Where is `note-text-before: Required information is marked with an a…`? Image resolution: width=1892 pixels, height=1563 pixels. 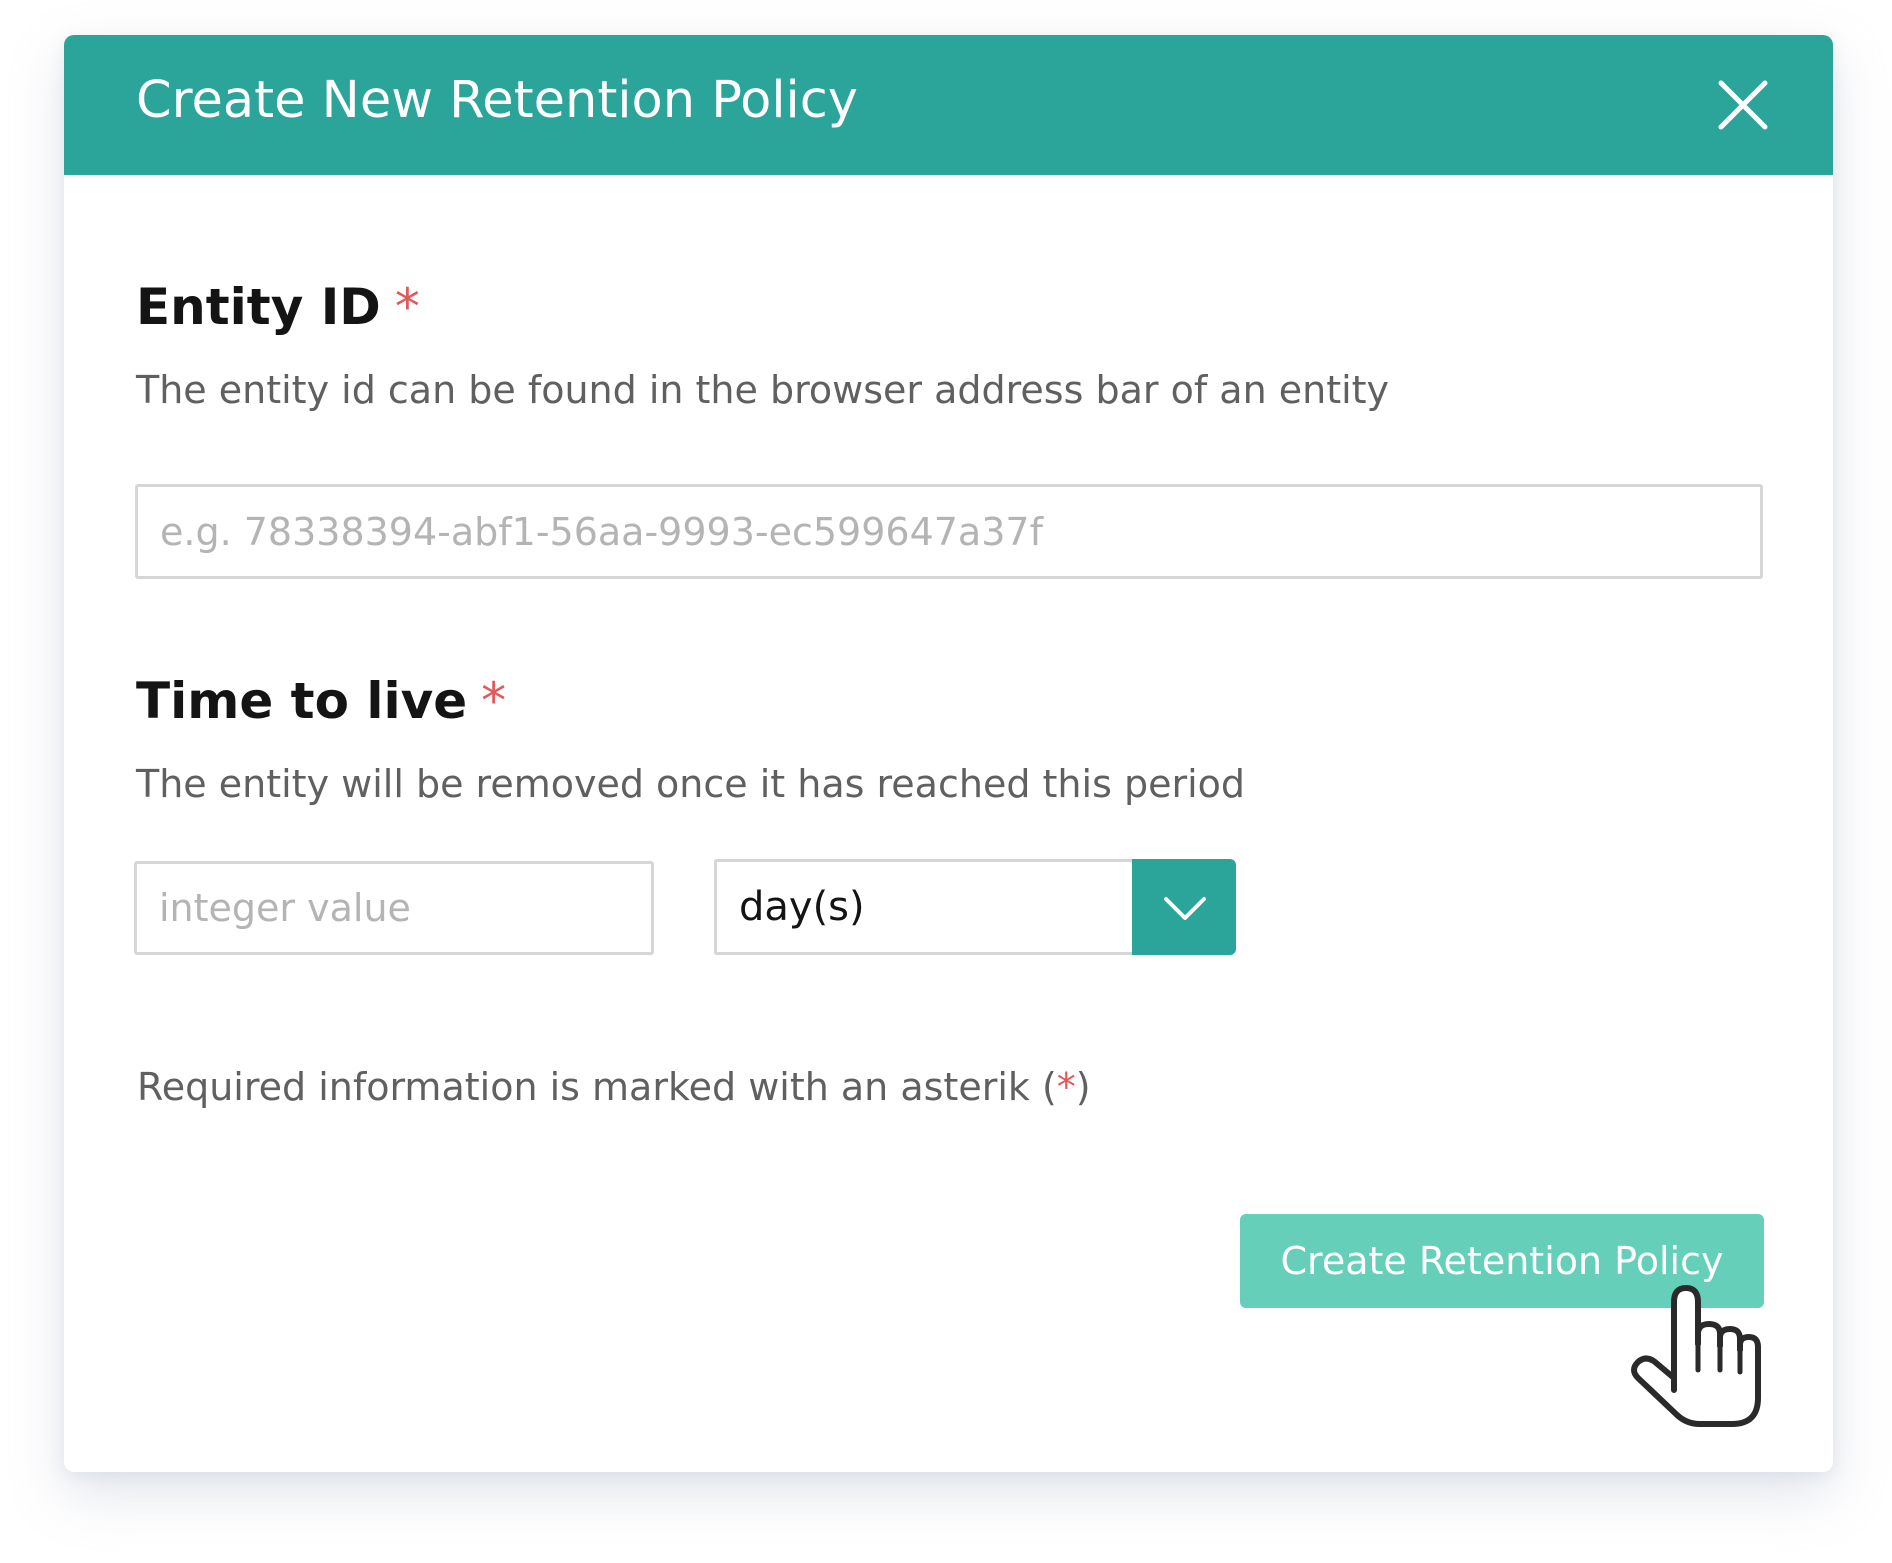
note-text-before: Required information is marked with an a… is located at coordinates (597, 1087).